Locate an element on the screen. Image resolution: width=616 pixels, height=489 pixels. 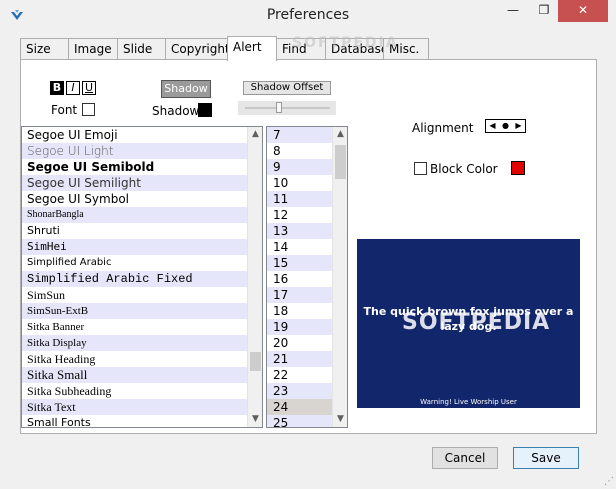
slider-thumb is located at coordinates (278, 107).